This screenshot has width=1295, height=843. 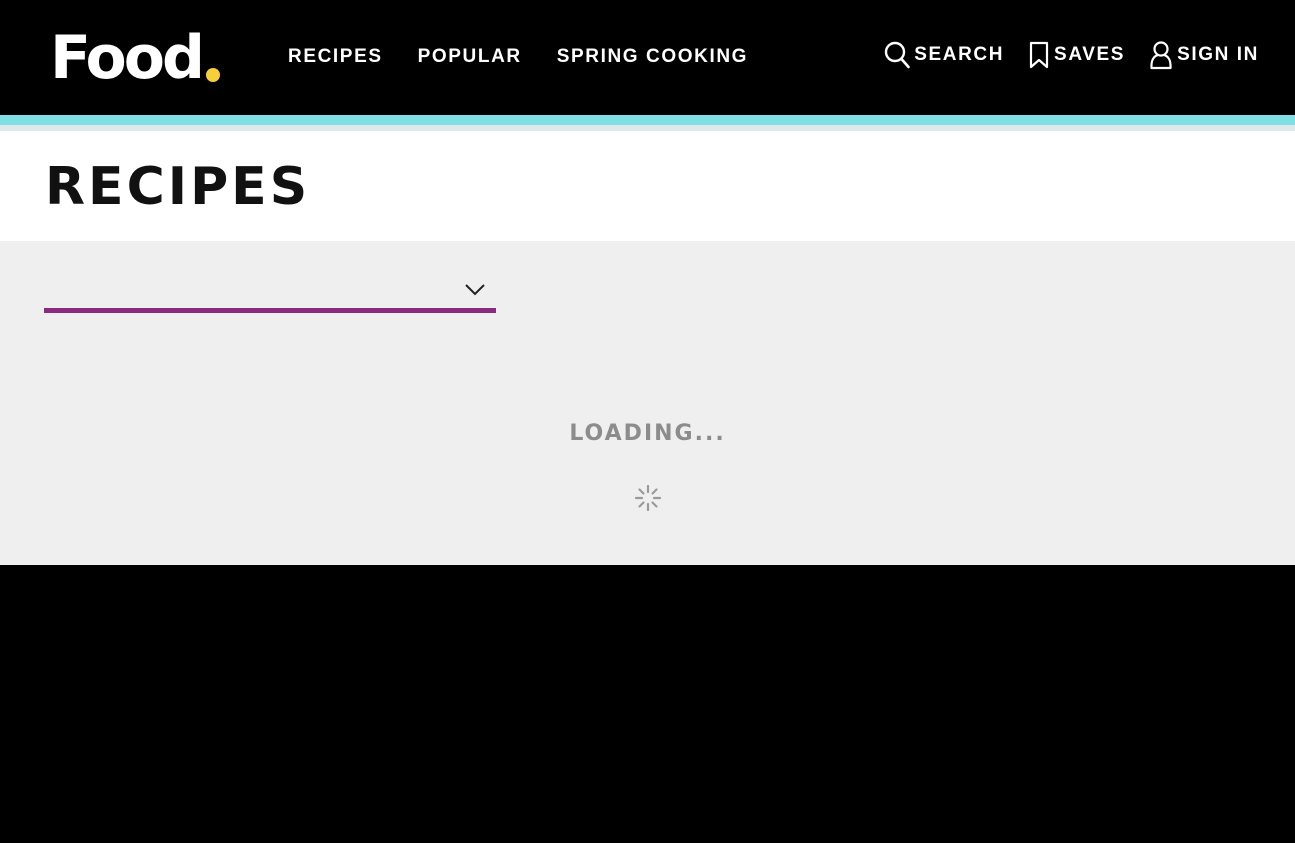 What do you see at coordinates (1039, 55) in the screenshot?
I see `bookmark-icon` at bounding box center [1039, 55].